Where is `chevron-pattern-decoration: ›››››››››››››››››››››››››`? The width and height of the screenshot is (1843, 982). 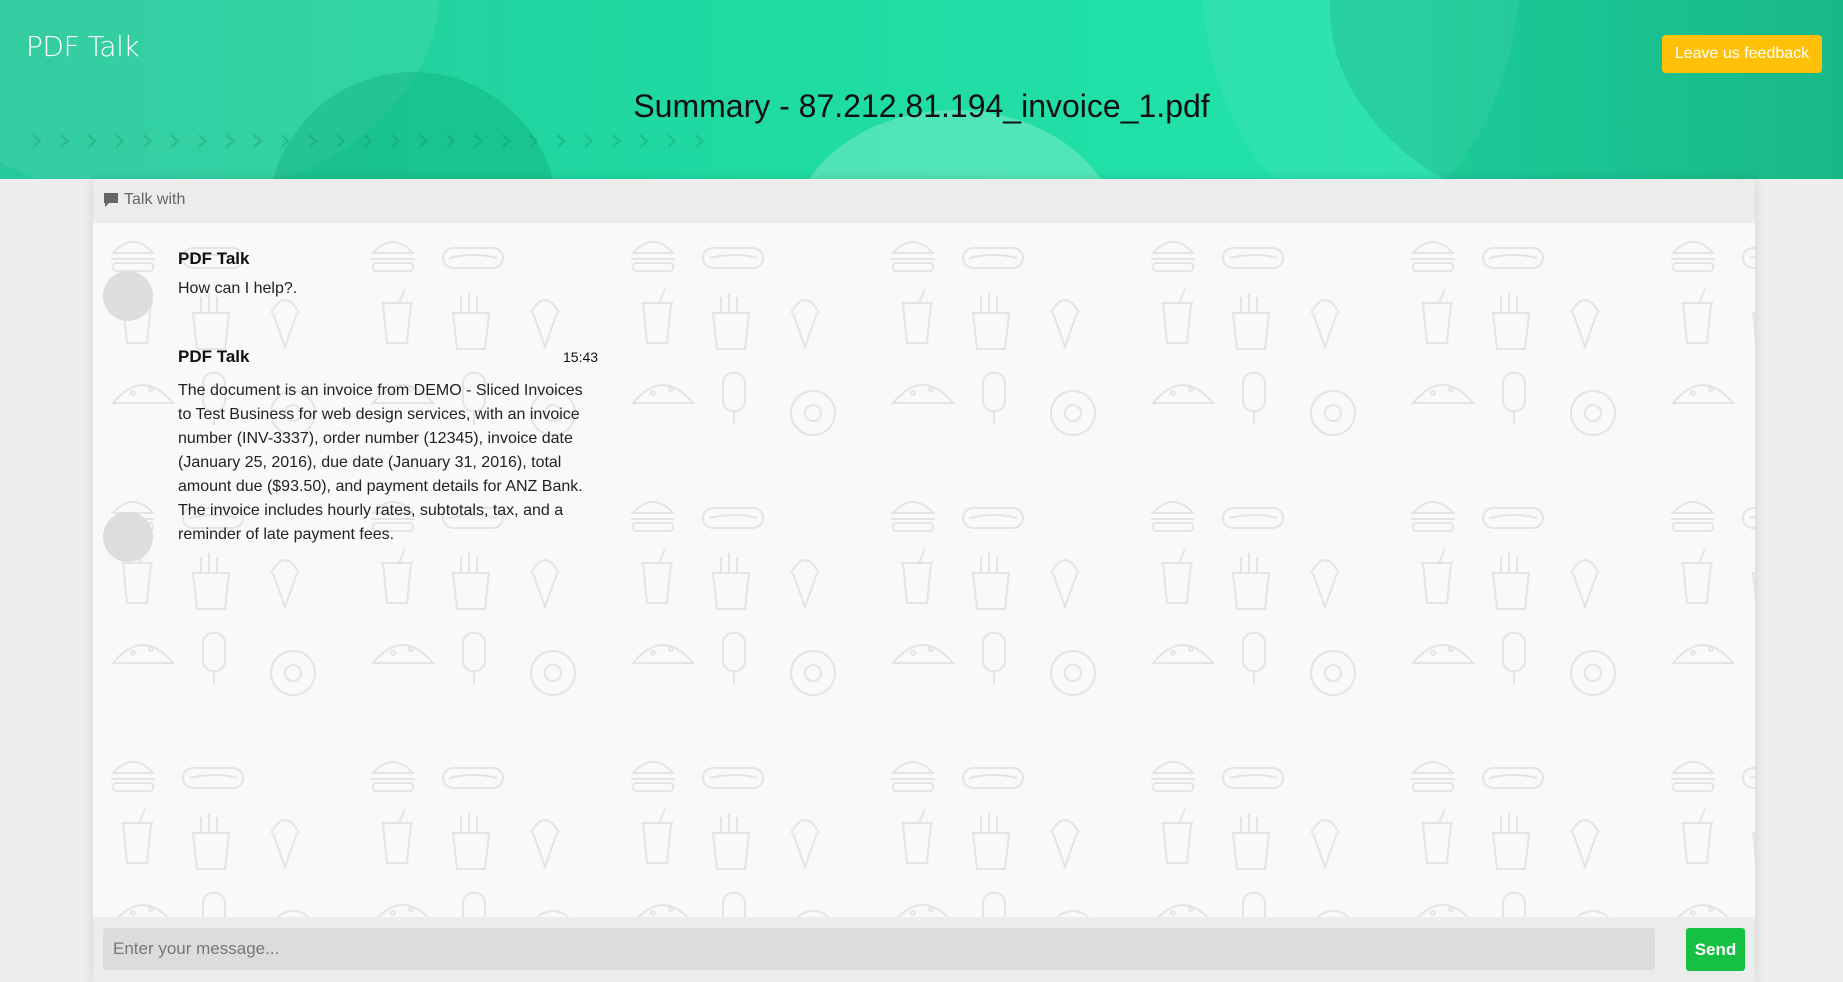 chevron-pattern-decoration: ››››››››››››››››››››››››› is located at coordinates (375, 140).